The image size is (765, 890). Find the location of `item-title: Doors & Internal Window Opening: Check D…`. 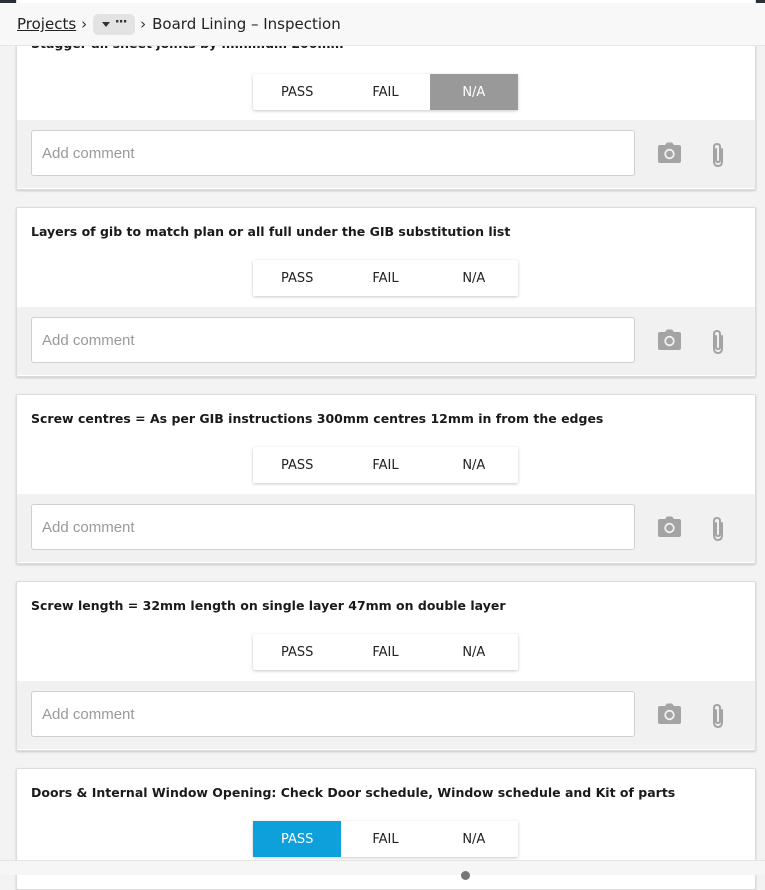

item-title: Doors & Internal Window Opening: Check D… is located at coordinates (353, 792).